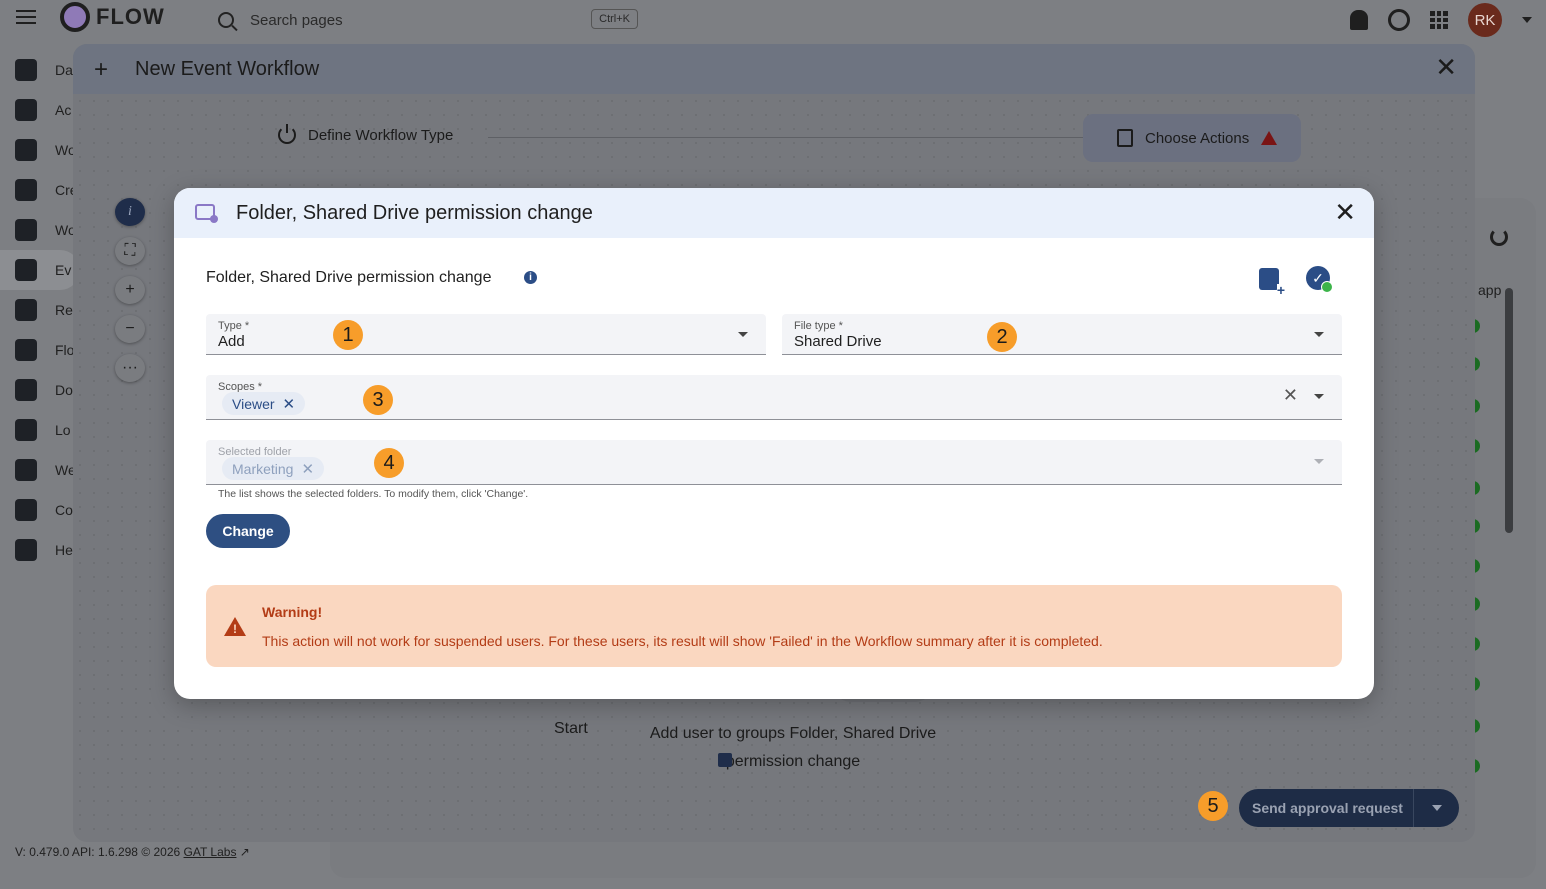 The image size is (1546, 889). Describe the element at coordinates (1509, 410) in the screenshot. I see `scrollbar` at that location.